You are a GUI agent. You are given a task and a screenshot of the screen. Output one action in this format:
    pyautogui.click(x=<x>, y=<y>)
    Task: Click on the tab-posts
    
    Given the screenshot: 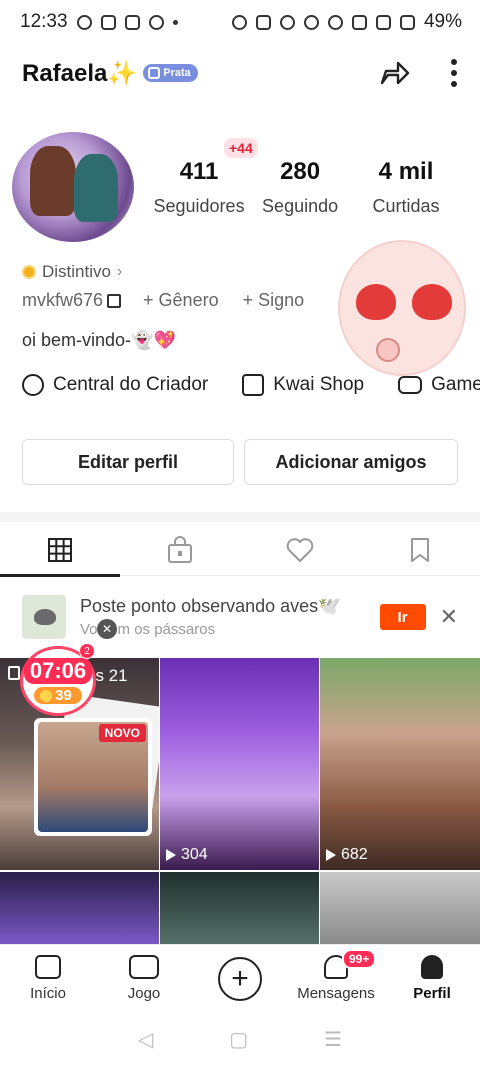 What is the action you would take?
    pyautogui.click(x=60, y=550)
    